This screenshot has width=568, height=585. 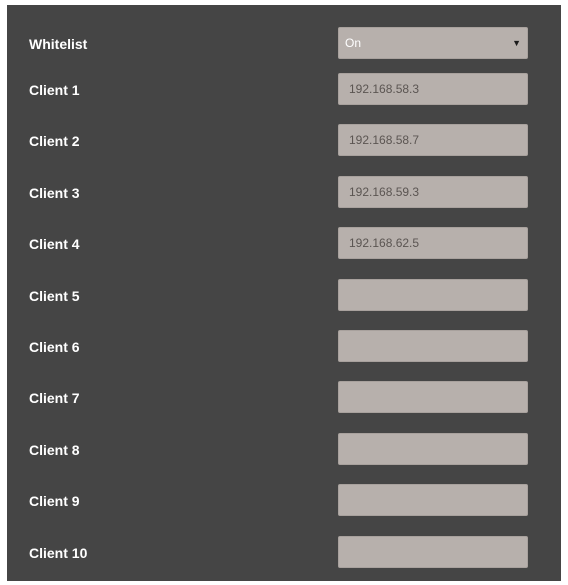 I want to click on whitelist-row: Whitelist On ▼, so click(x=284, y=44).